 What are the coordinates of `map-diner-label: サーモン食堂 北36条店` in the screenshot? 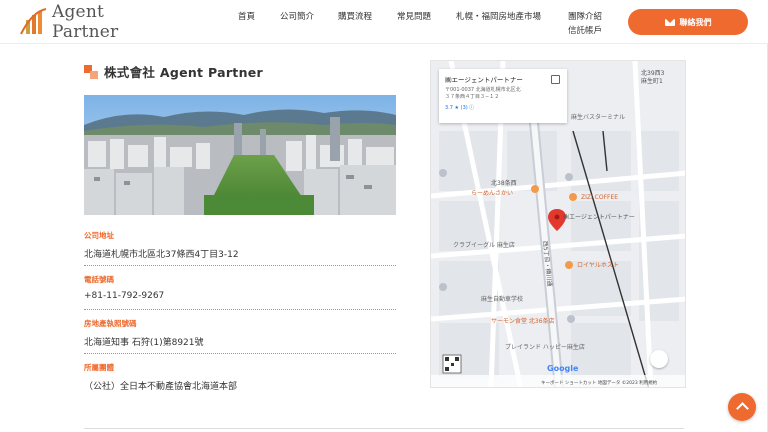 It's located at (523, 321).